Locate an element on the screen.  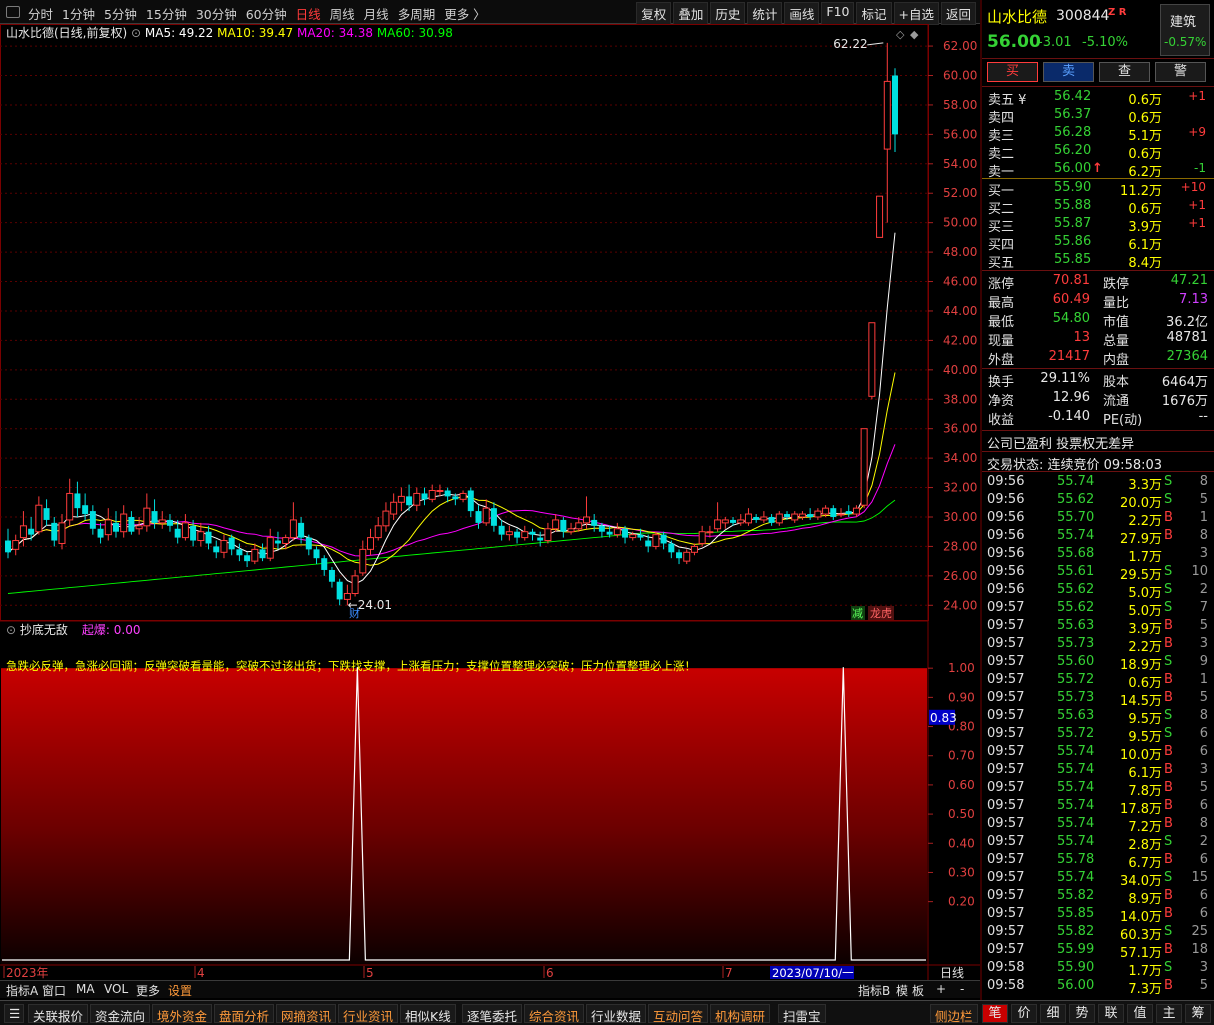
bottom-button-6: 相似K线 is located at coordinates (428, 1014).